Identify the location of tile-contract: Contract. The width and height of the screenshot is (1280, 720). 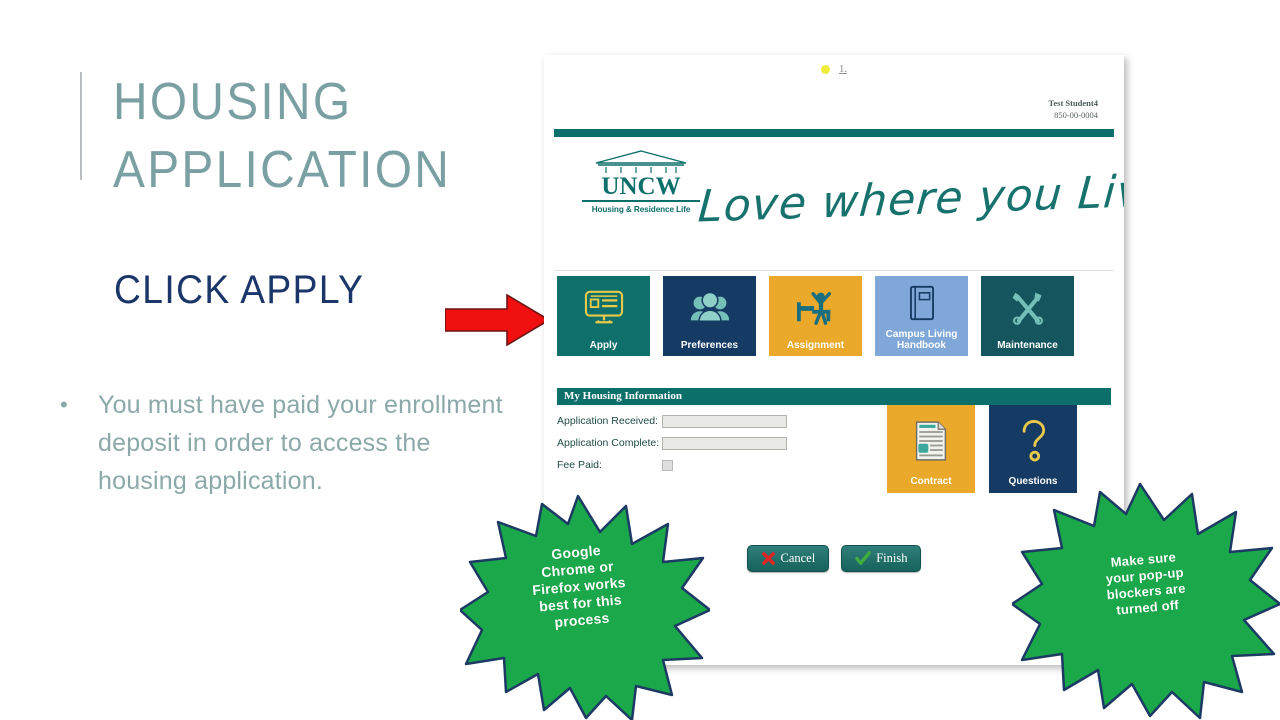
(931, 449).